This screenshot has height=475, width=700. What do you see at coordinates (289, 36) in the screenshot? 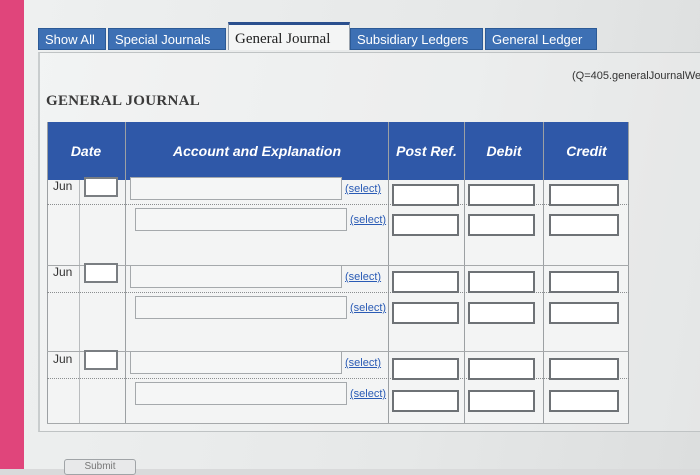
I see `tab-general-journal: General Journal` at bounding box center [289, 36].